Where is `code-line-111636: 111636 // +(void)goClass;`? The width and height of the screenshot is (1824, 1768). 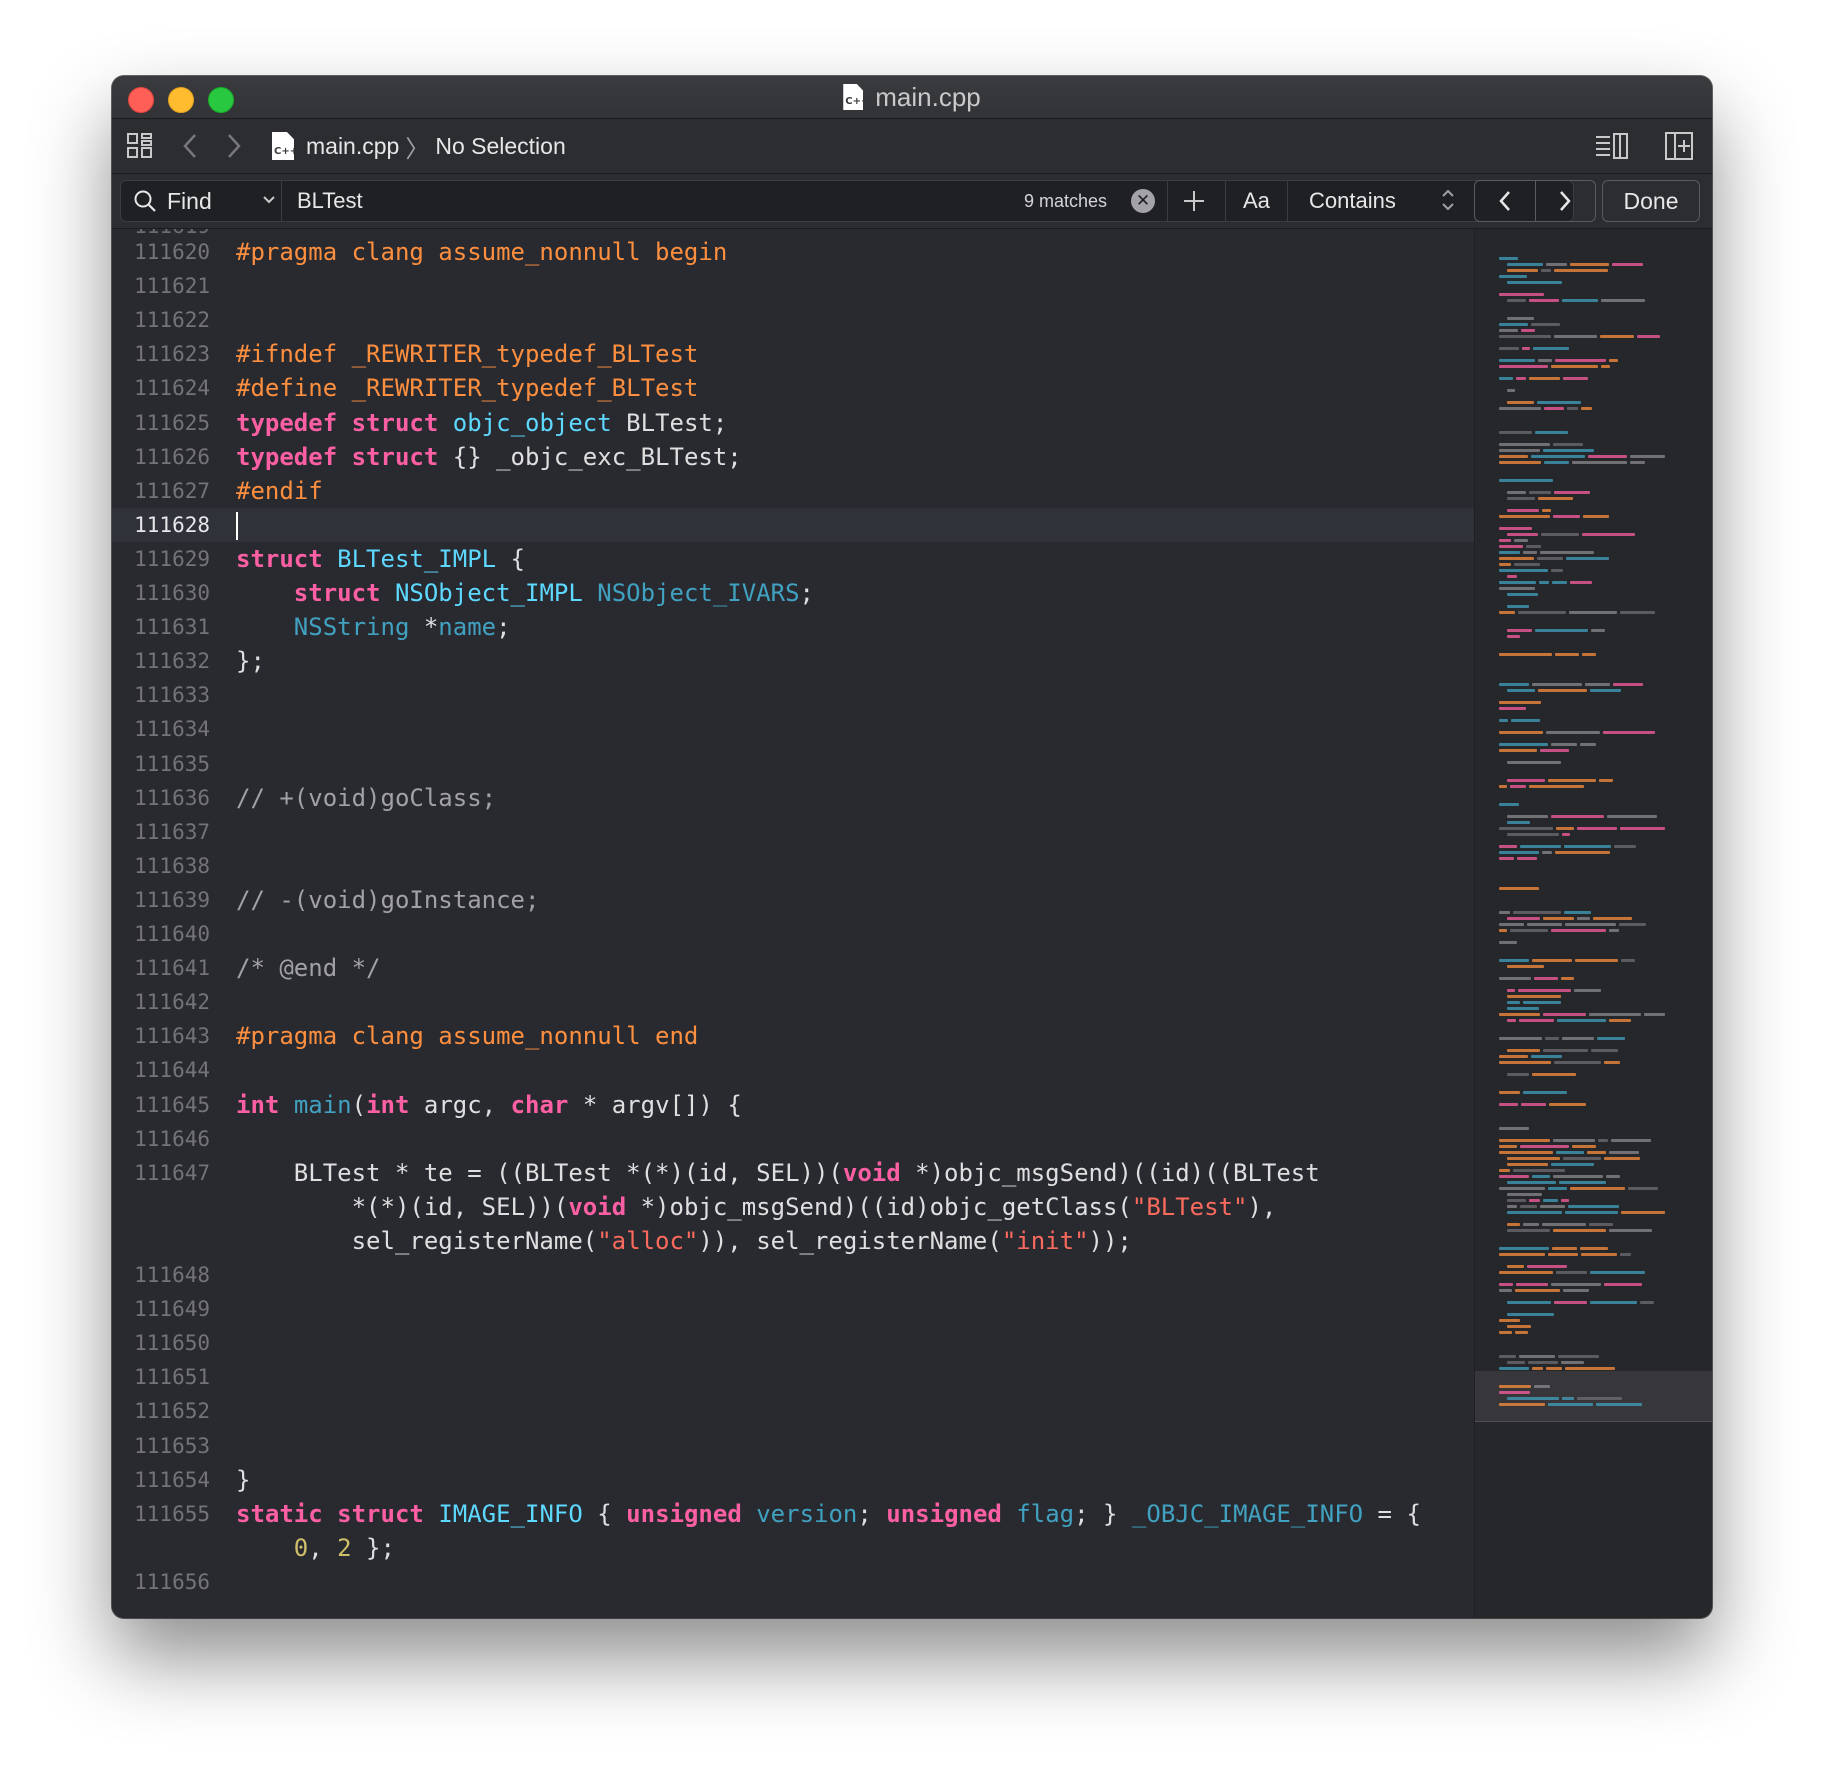 code-line-111636: 111636 // +(void)goClass; is located at coordinates (793, 798).